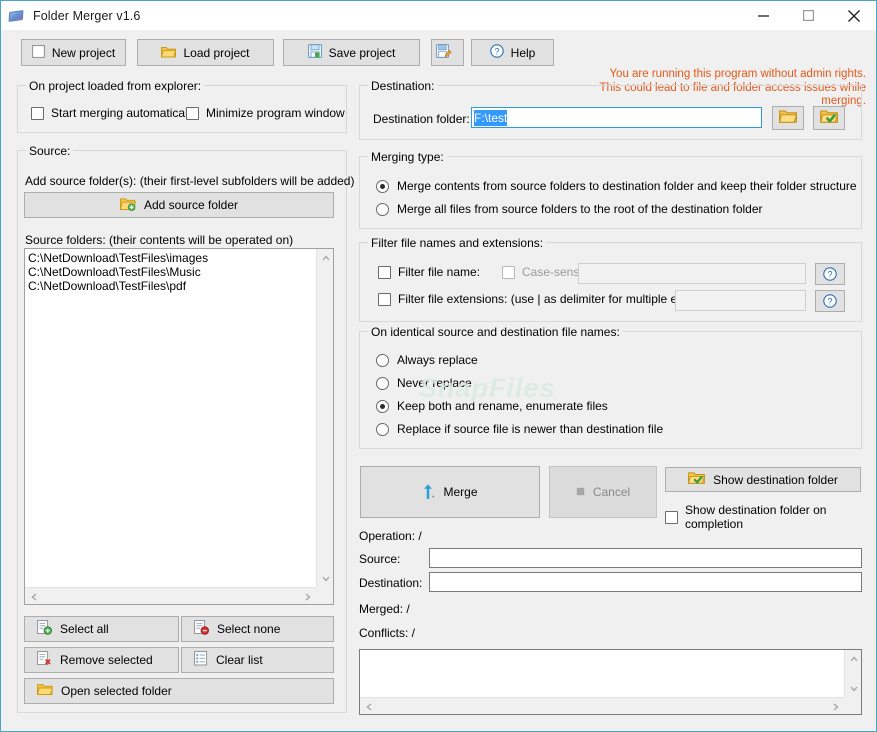  I want to click on add-folder-icon, so click(128, 205).